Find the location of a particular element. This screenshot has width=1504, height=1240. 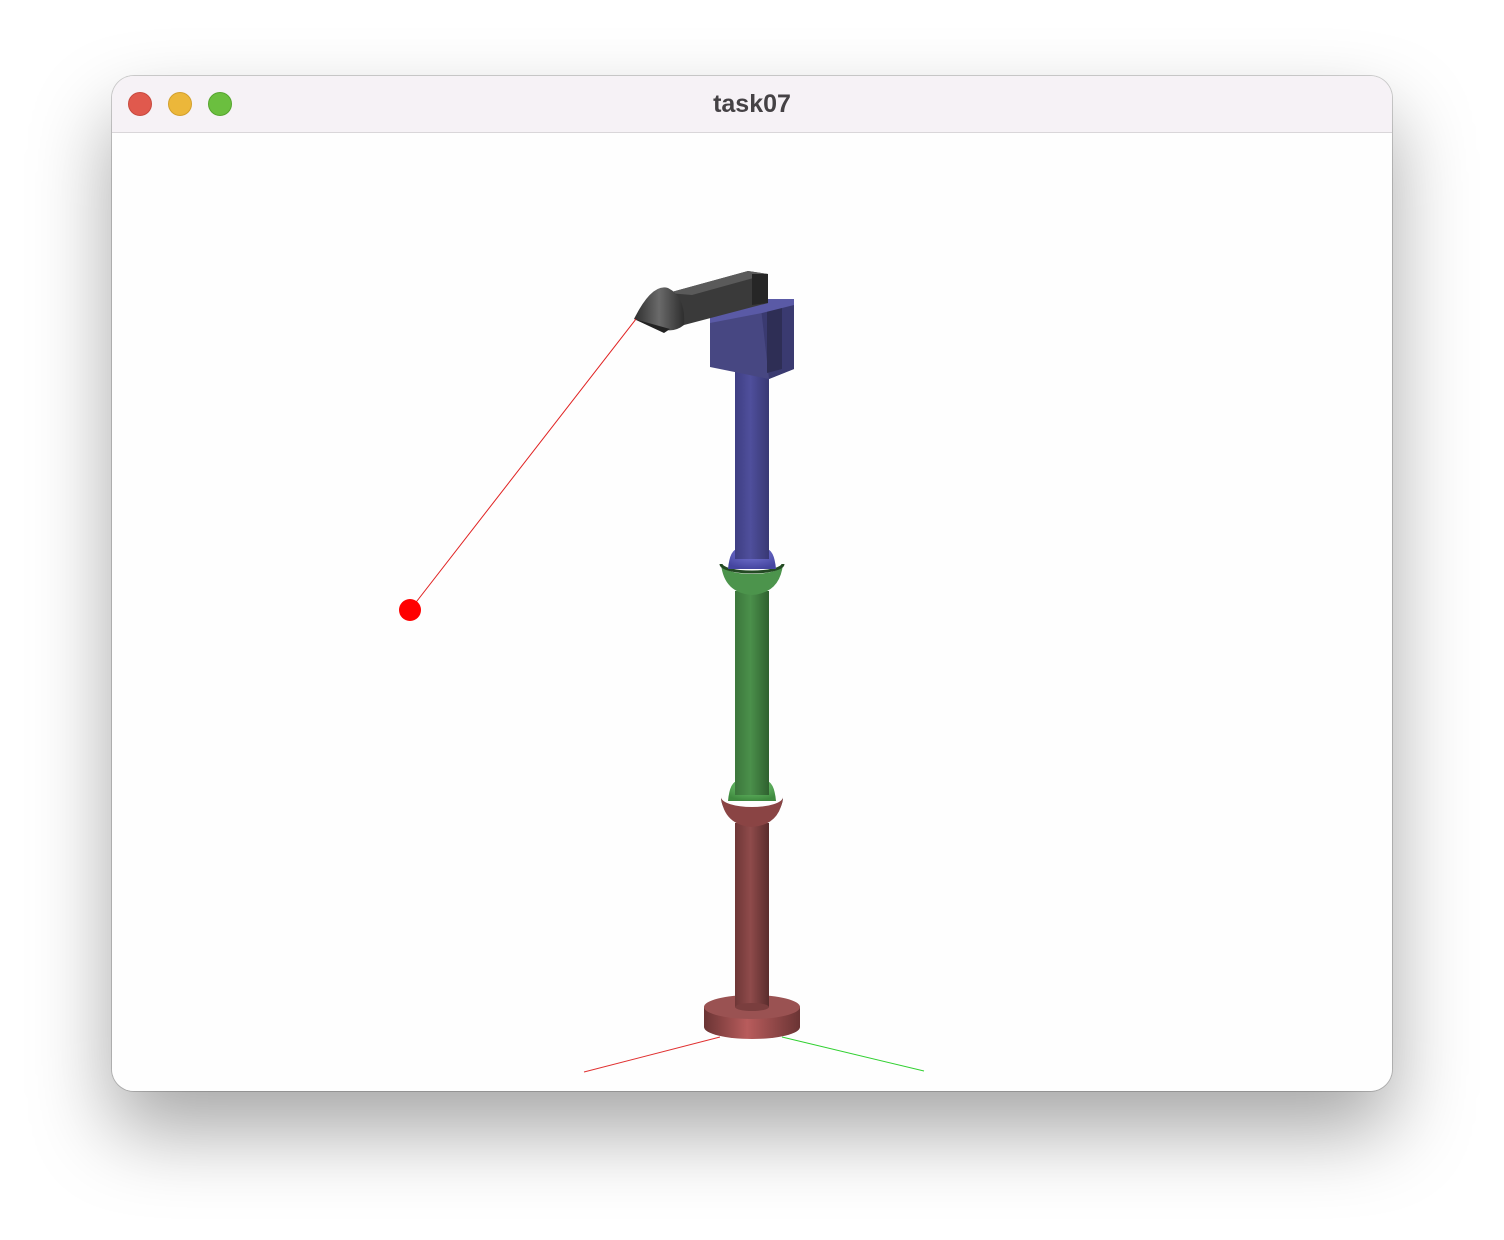

title-bar: task07 is located at coordinates (752, 104).